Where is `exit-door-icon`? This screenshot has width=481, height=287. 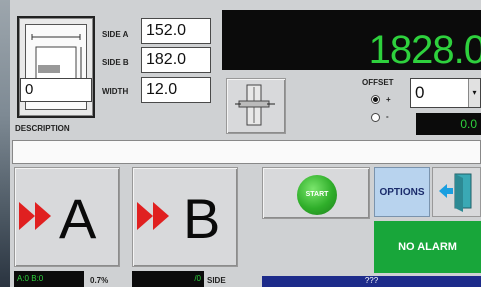 exit-door-icon is located at coordinates (455, 192).